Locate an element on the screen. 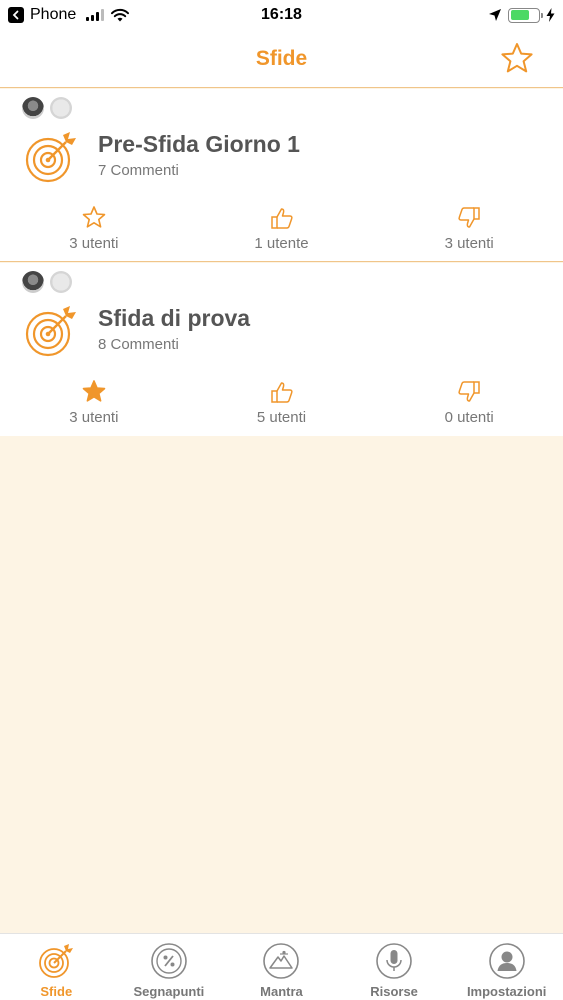 The image size is (563, 1000). tab-label: Sfide is located at coordinates (56, 991).